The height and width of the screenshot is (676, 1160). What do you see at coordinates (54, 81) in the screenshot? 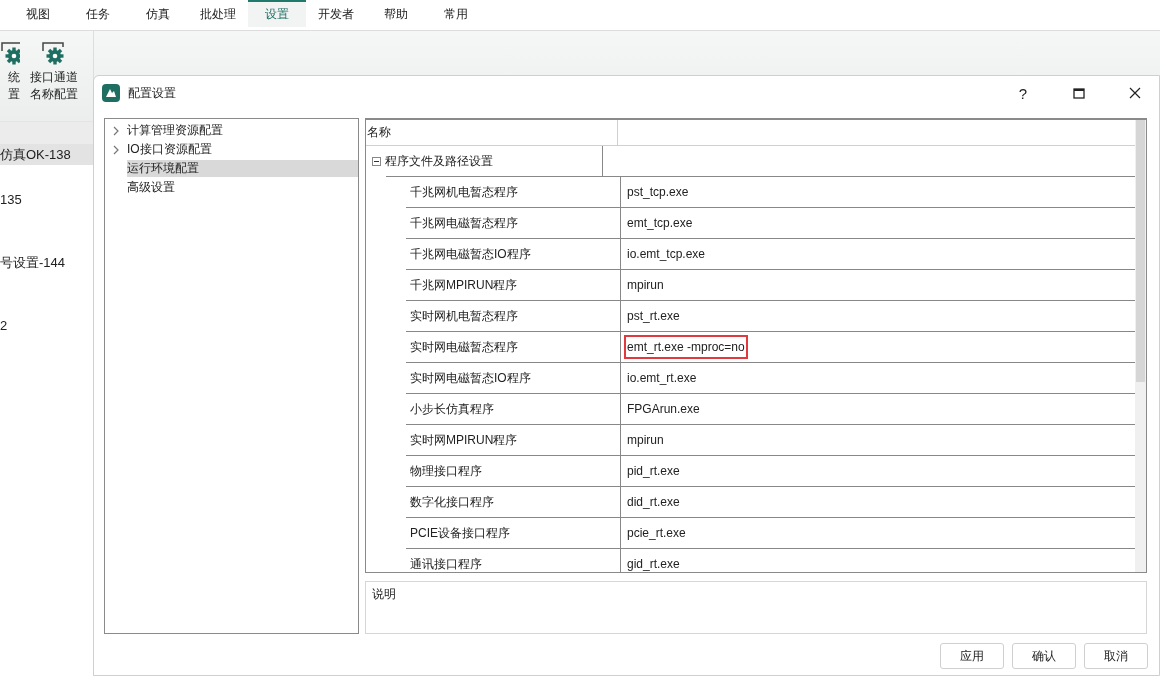
I see `ribbon-button: 接口通道 名称配置` at bounding box center [54, 81].